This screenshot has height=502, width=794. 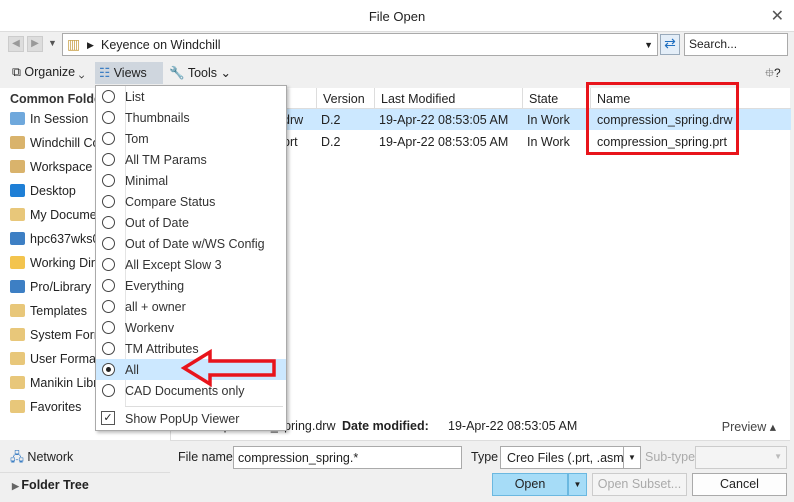 What do you see at coordinates (191, 180) in the screenshot?
I see `menu-item: Minimal` at bounding box center [191, 180].